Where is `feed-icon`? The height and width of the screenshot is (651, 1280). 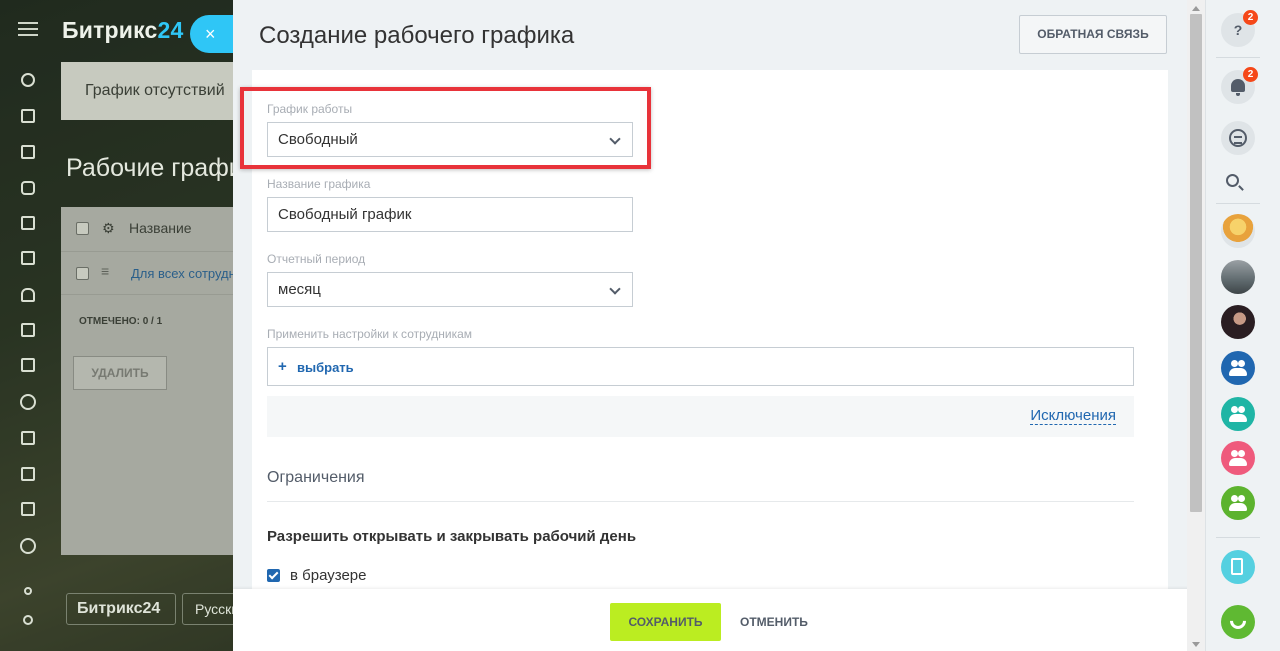
feed-icon is located at coordinates (28, 80).